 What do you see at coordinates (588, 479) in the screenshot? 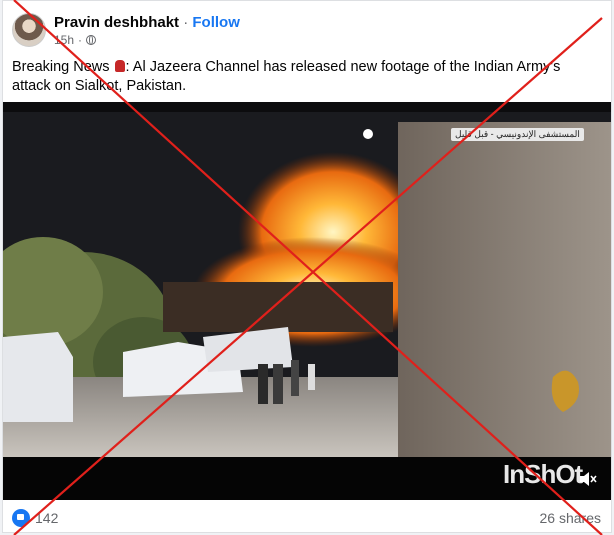
I see `speaker-muted-icon` at bounding box center [588, 479].